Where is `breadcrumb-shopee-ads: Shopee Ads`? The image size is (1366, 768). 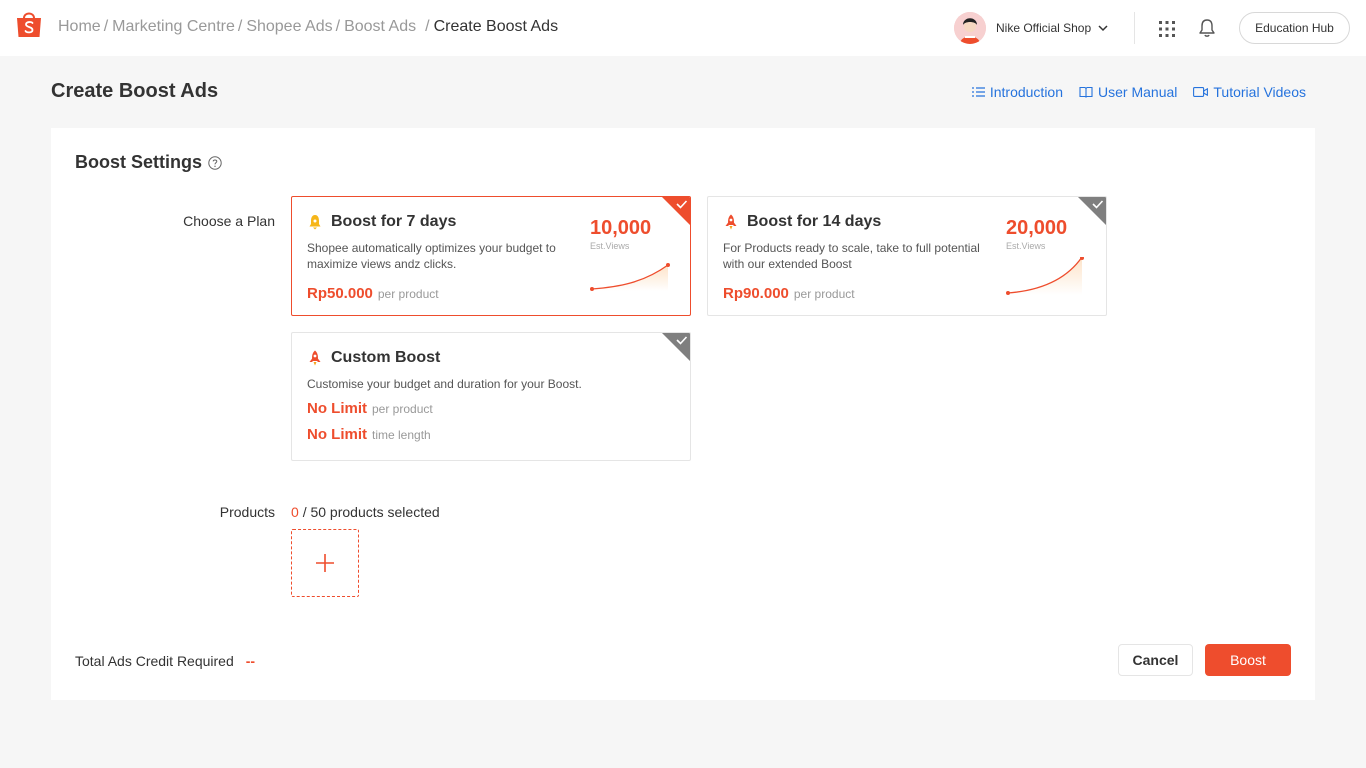 breadcrumb-shopee-ads: Shopee Ads is located at coordinates (289, 27).